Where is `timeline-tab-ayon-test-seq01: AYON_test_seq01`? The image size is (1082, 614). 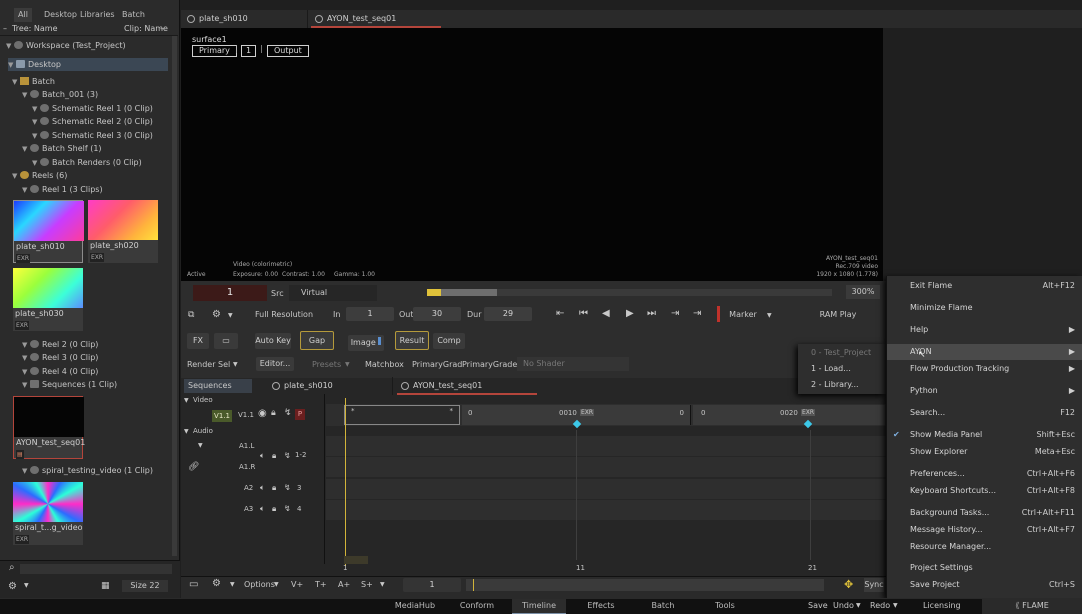 timeline-tab-ayon-test-seq01: AYON_test_seq01 is located at coordinates (467, 386).